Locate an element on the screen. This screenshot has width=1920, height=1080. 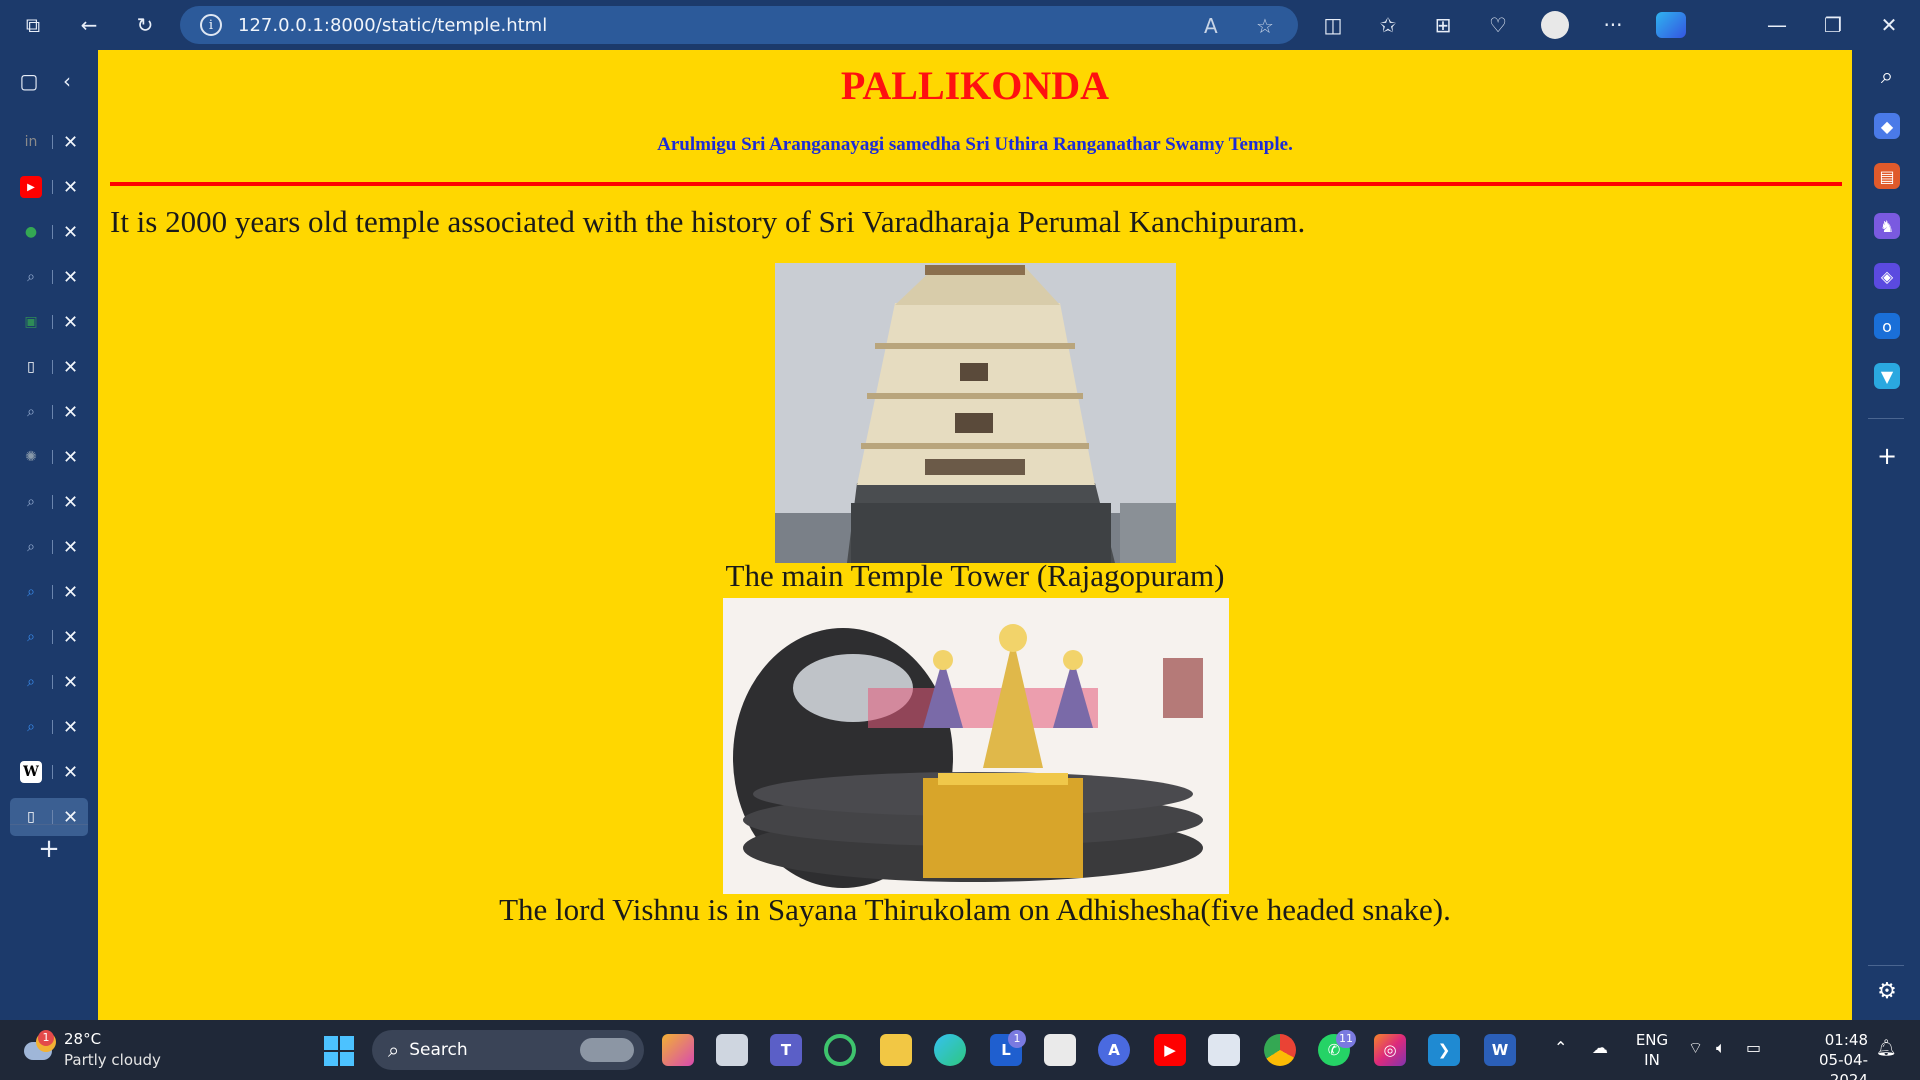
tab-item: ▣ ✕ is located at coordinates (49, 322).